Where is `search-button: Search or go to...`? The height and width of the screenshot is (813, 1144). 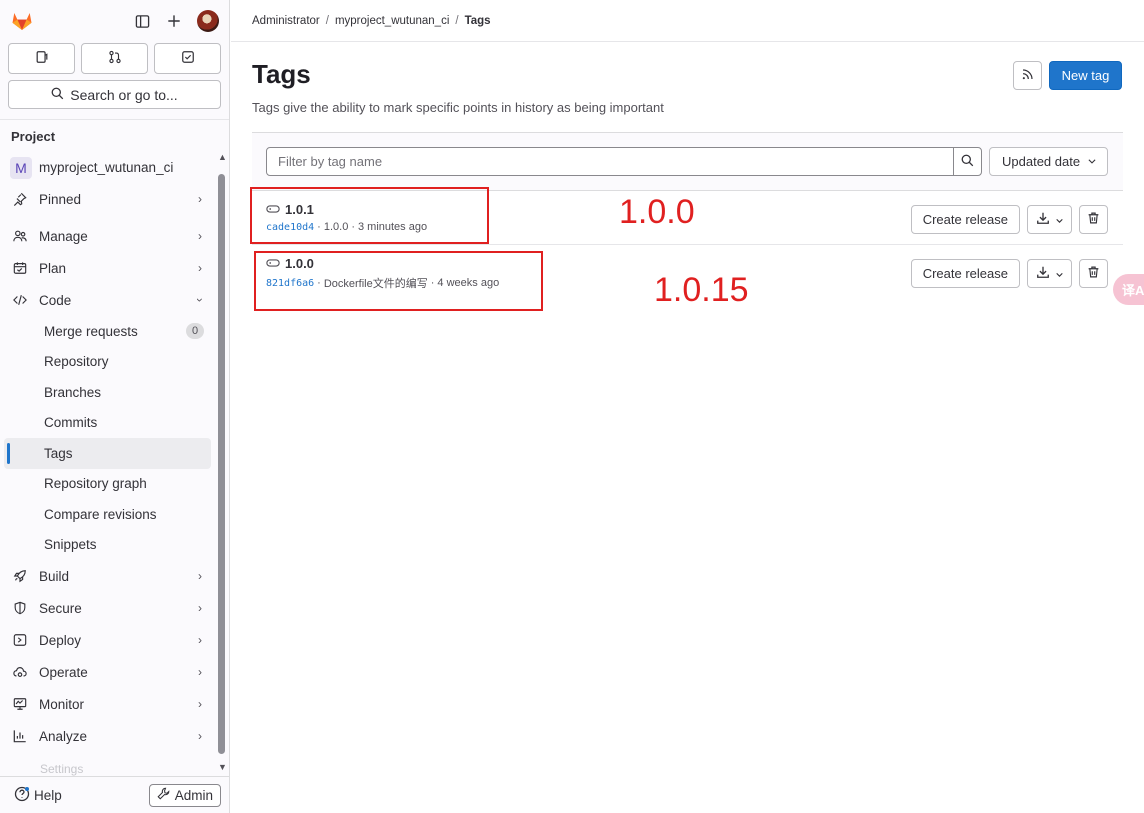
search-button: Search or go to... is located at coordinates (114, 94).